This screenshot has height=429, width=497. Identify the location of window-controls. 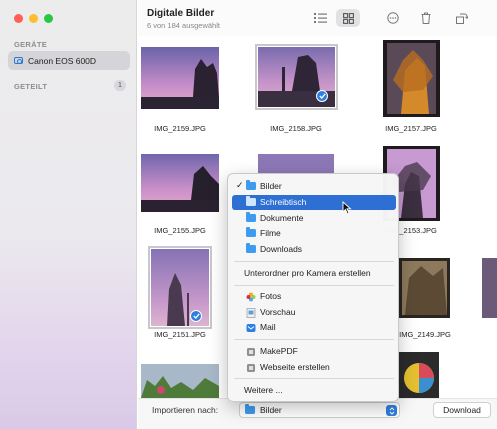
(33, 18).